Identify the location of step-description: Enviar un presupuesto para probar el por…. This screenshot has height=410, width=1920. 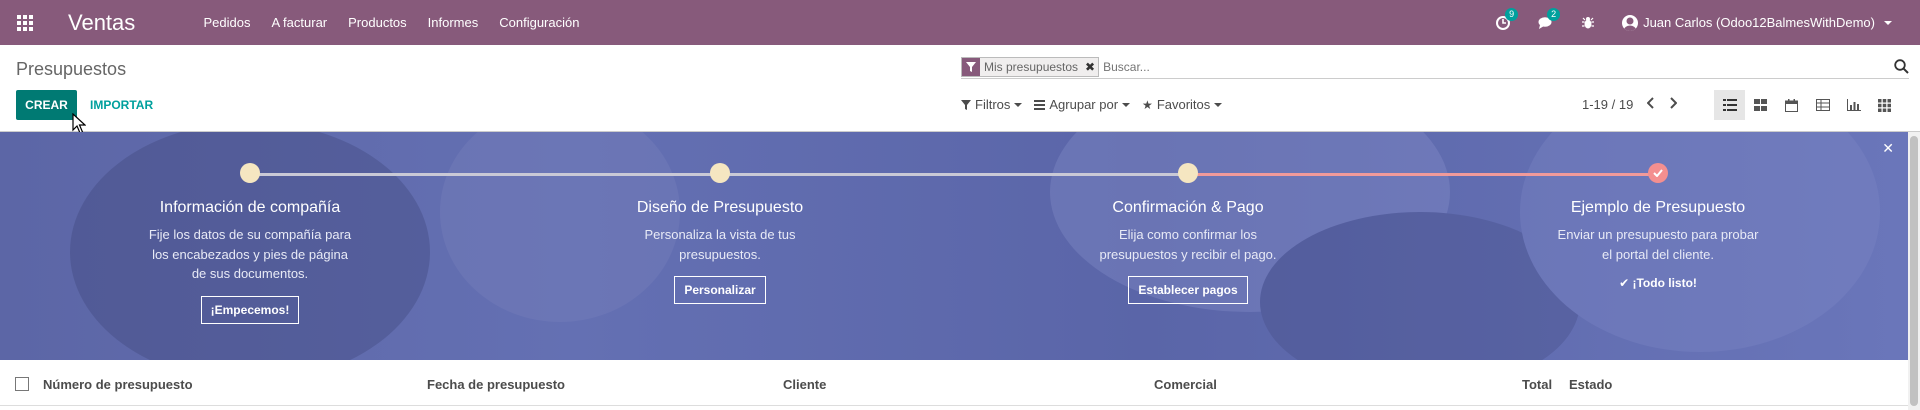
(1658, 244).